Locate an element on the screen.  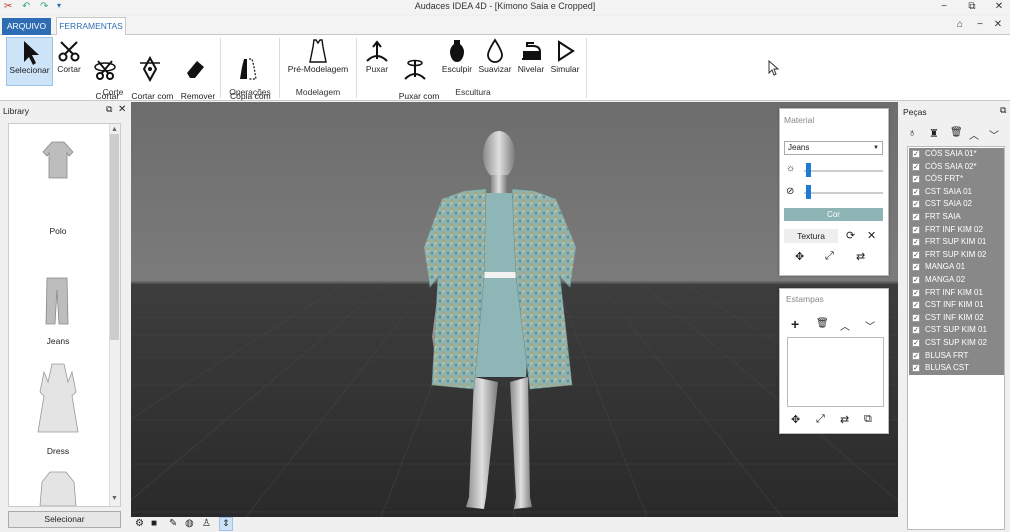
dress-select-icon: ♁ is located at coordinates (912, 133).